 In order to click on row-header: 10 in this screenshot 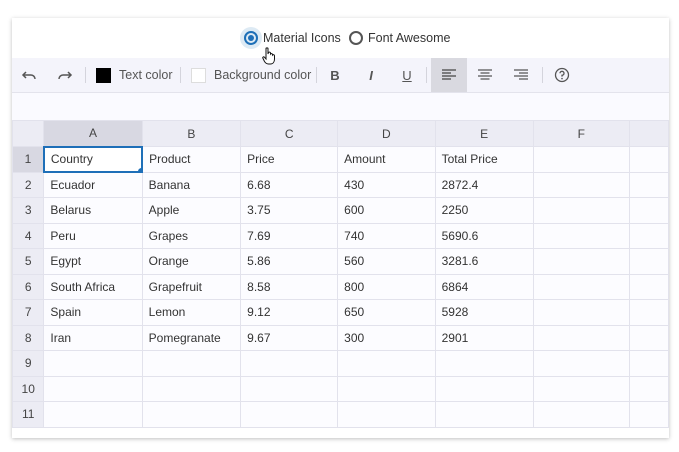, I will do `click(28, 388)`.